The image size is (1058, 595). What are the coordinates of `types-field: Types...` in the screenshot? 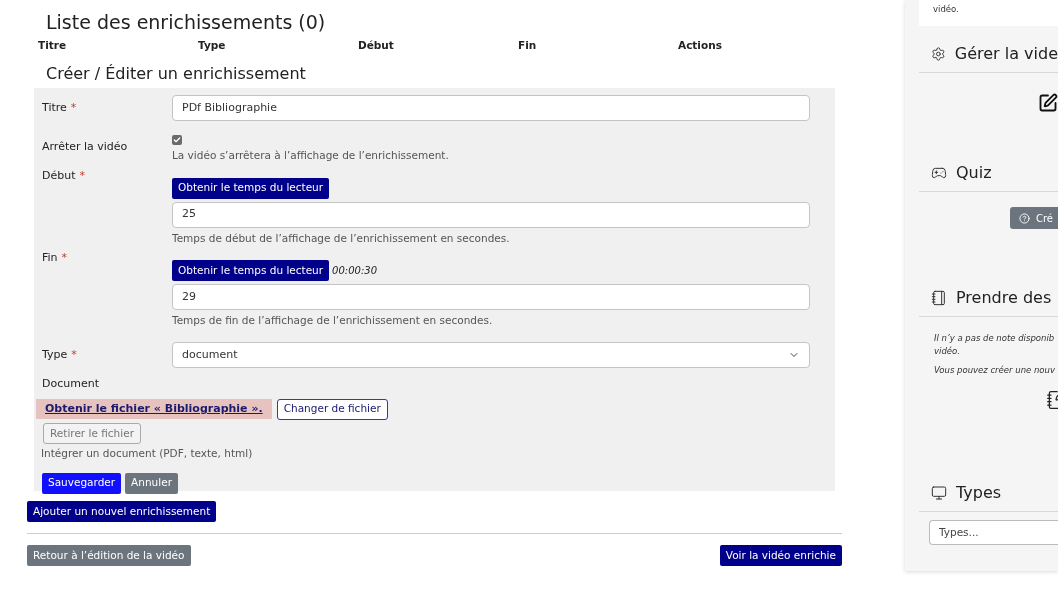 It's located at (993, 532).